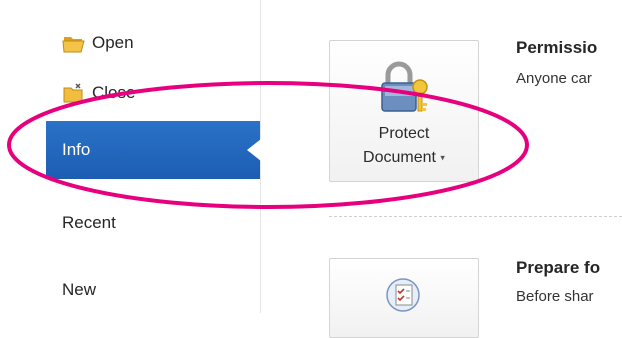 This screenshot has height=338, width=622. What do you see at coordinates (153, 43) in the screenshot?
I see `sidebar-item-open: Open` at bounding box center [153, 43].